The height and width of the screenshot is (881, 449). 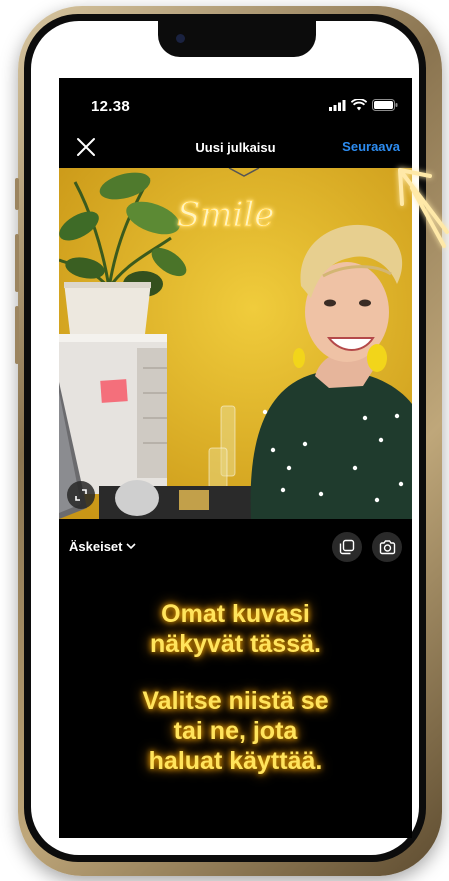 I want to click on expand-crop-button, so click(x=81, y=495).